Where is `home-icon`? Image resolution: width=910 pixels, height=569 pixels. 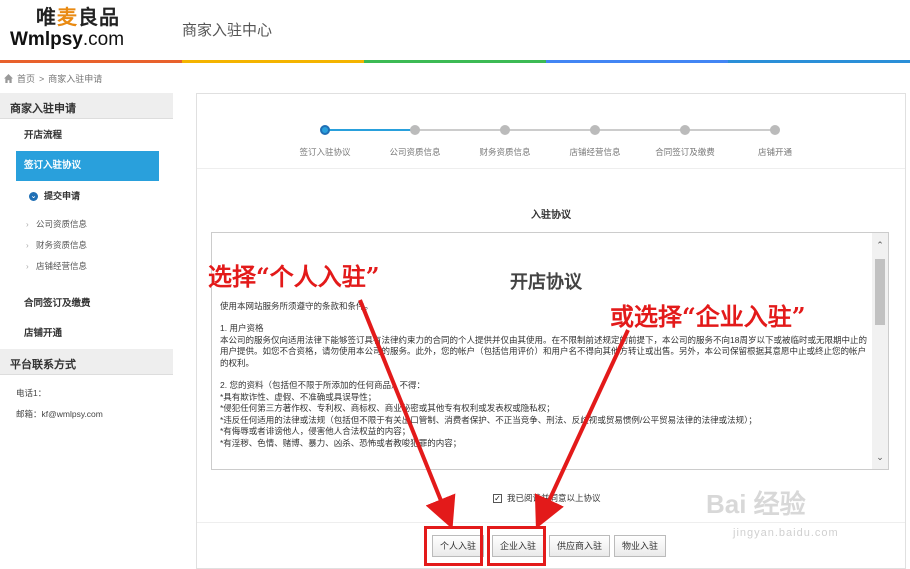
home-icon is located at coordinates (8, 78).